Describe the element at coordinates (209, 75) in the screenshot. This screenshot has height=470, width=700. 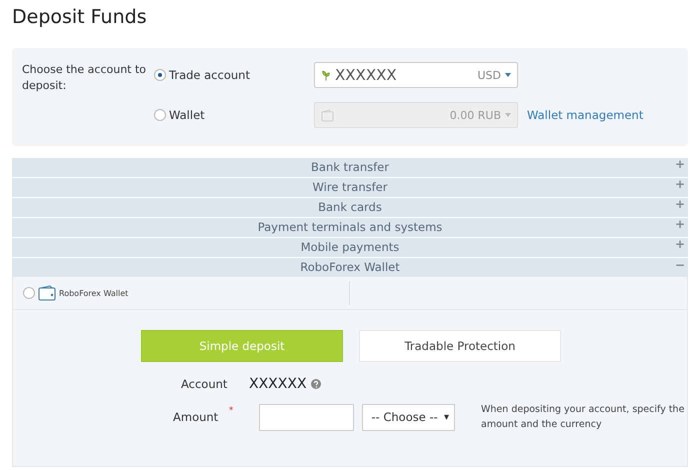
I see `option-label: Trade account` at that location.